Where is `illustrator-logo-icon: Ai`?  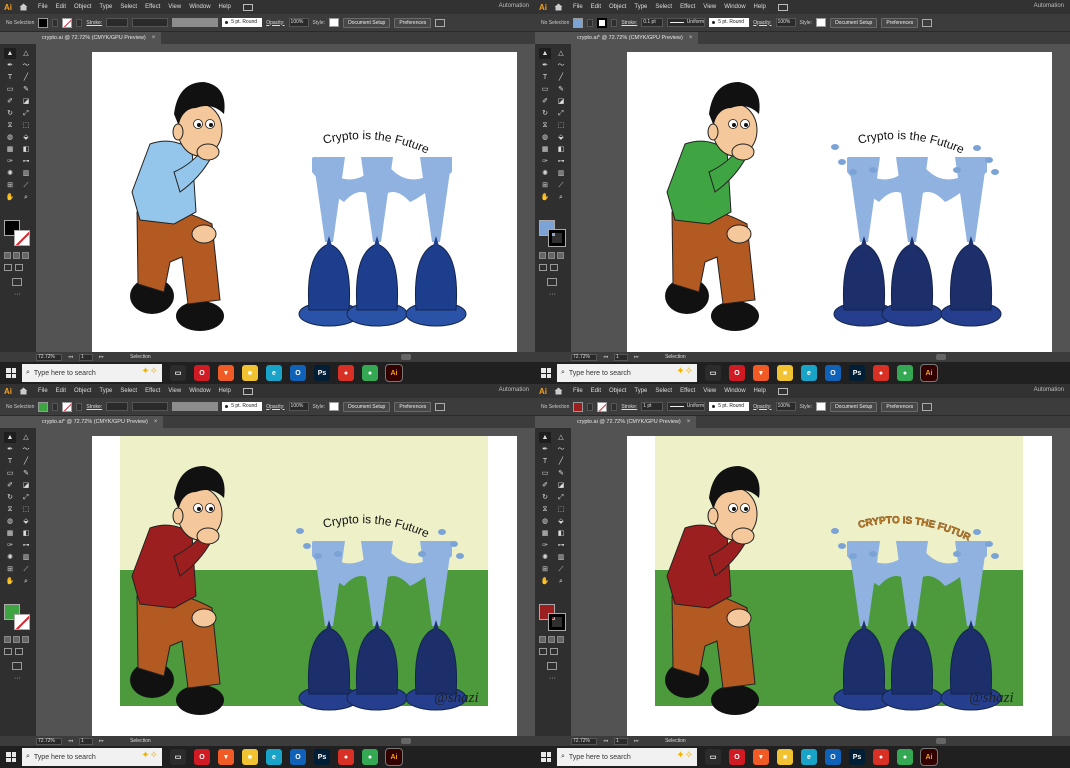 illustrator-logo-icon: Ai is located at coordinates (543, 391).